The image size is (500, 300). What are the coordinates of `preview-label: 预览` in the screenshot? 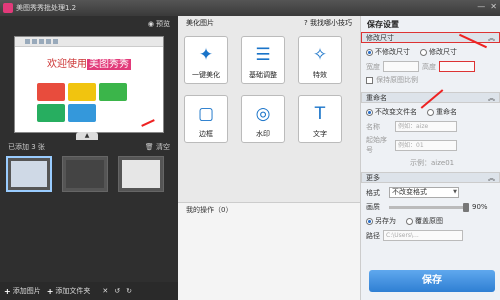 It's located at (163, 24).